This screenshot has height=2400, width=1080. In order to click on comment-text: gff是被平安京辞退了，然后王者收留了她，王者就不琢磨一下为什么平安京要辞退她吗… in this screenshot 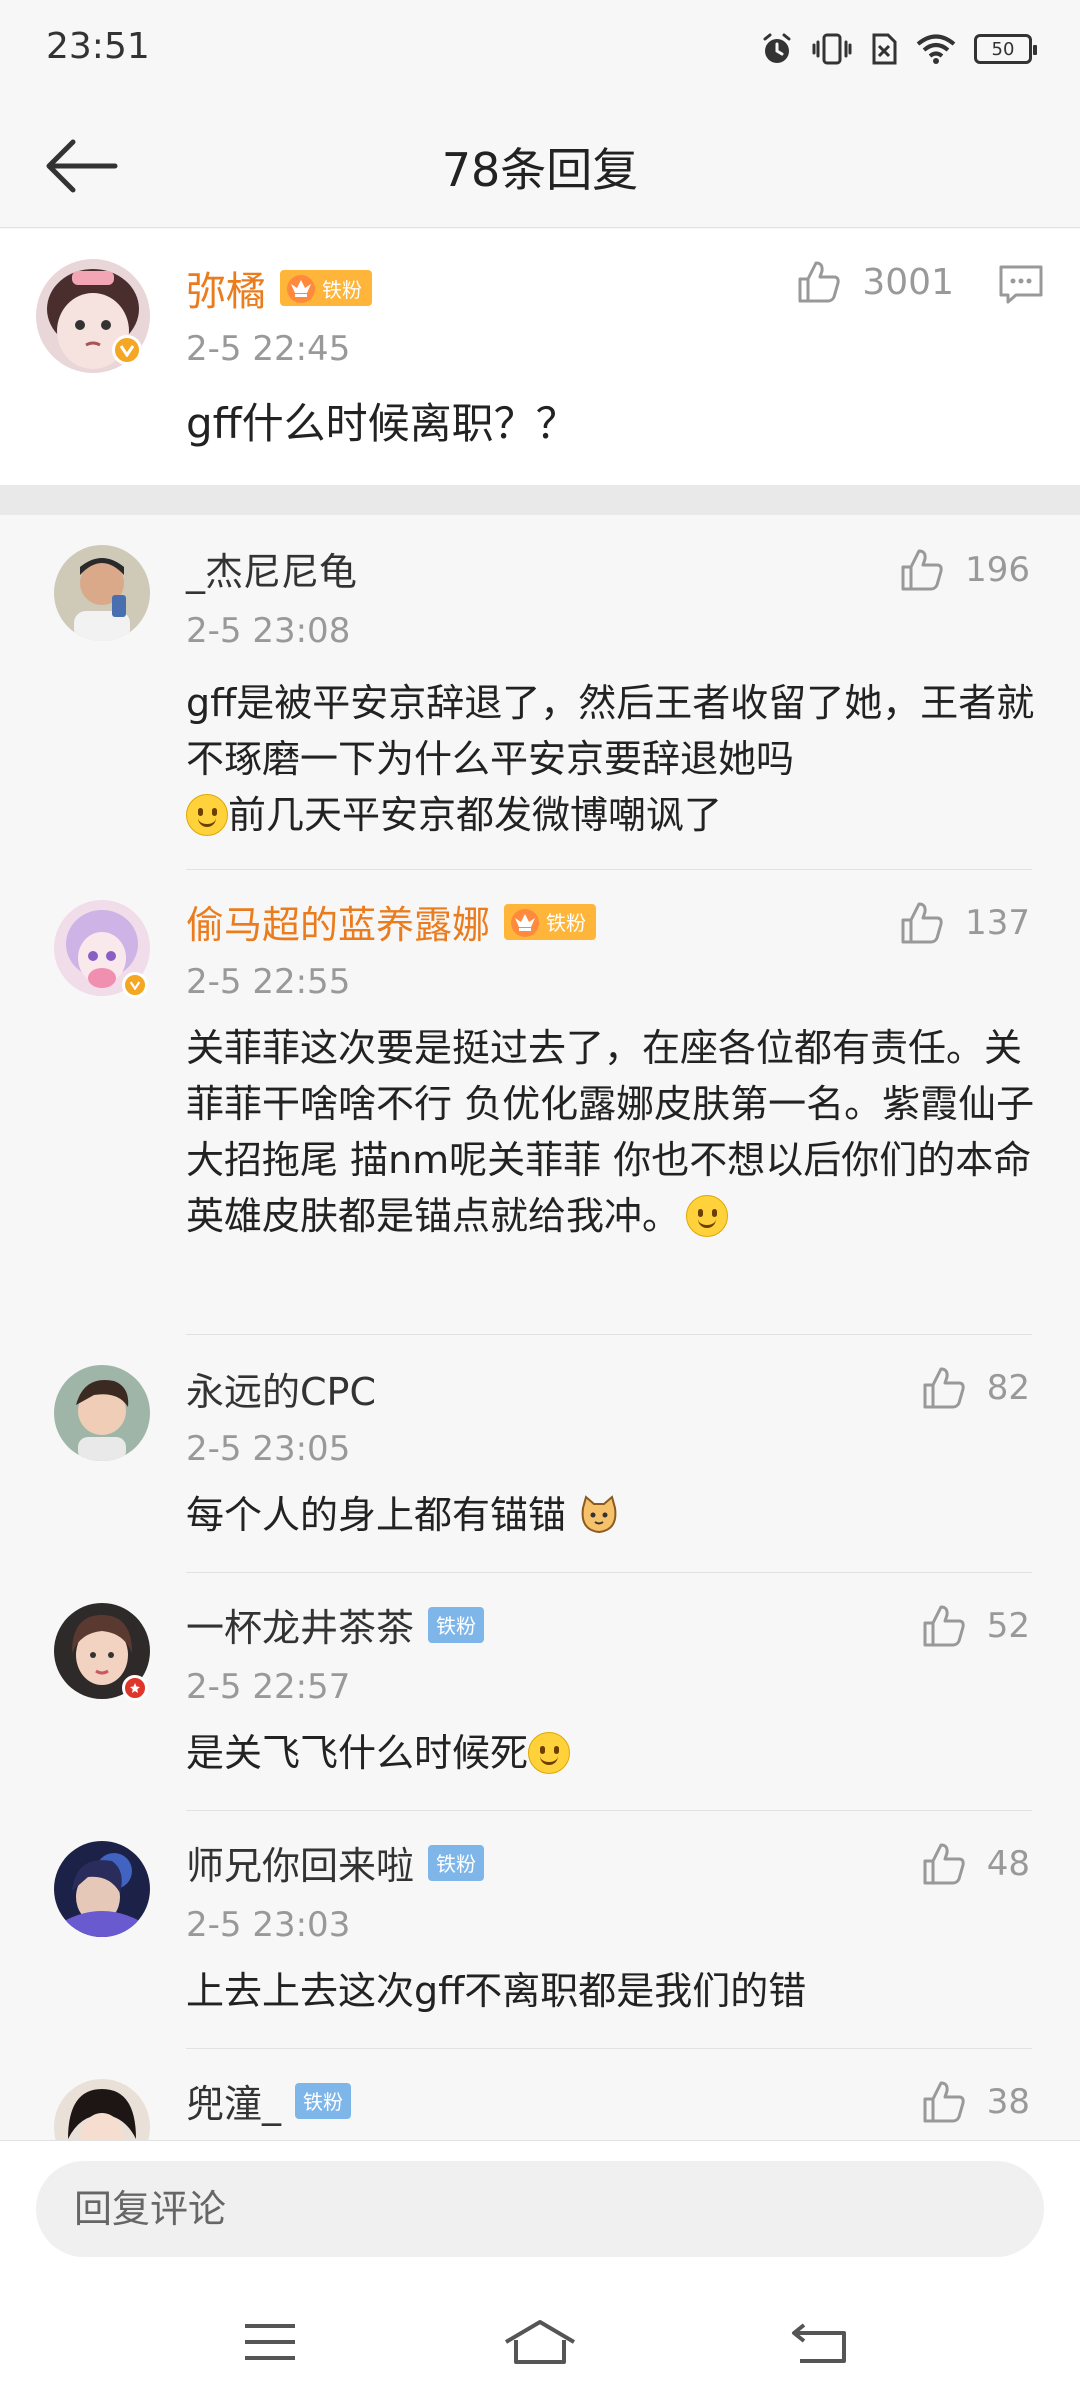, I will do `click(611, 759)`.